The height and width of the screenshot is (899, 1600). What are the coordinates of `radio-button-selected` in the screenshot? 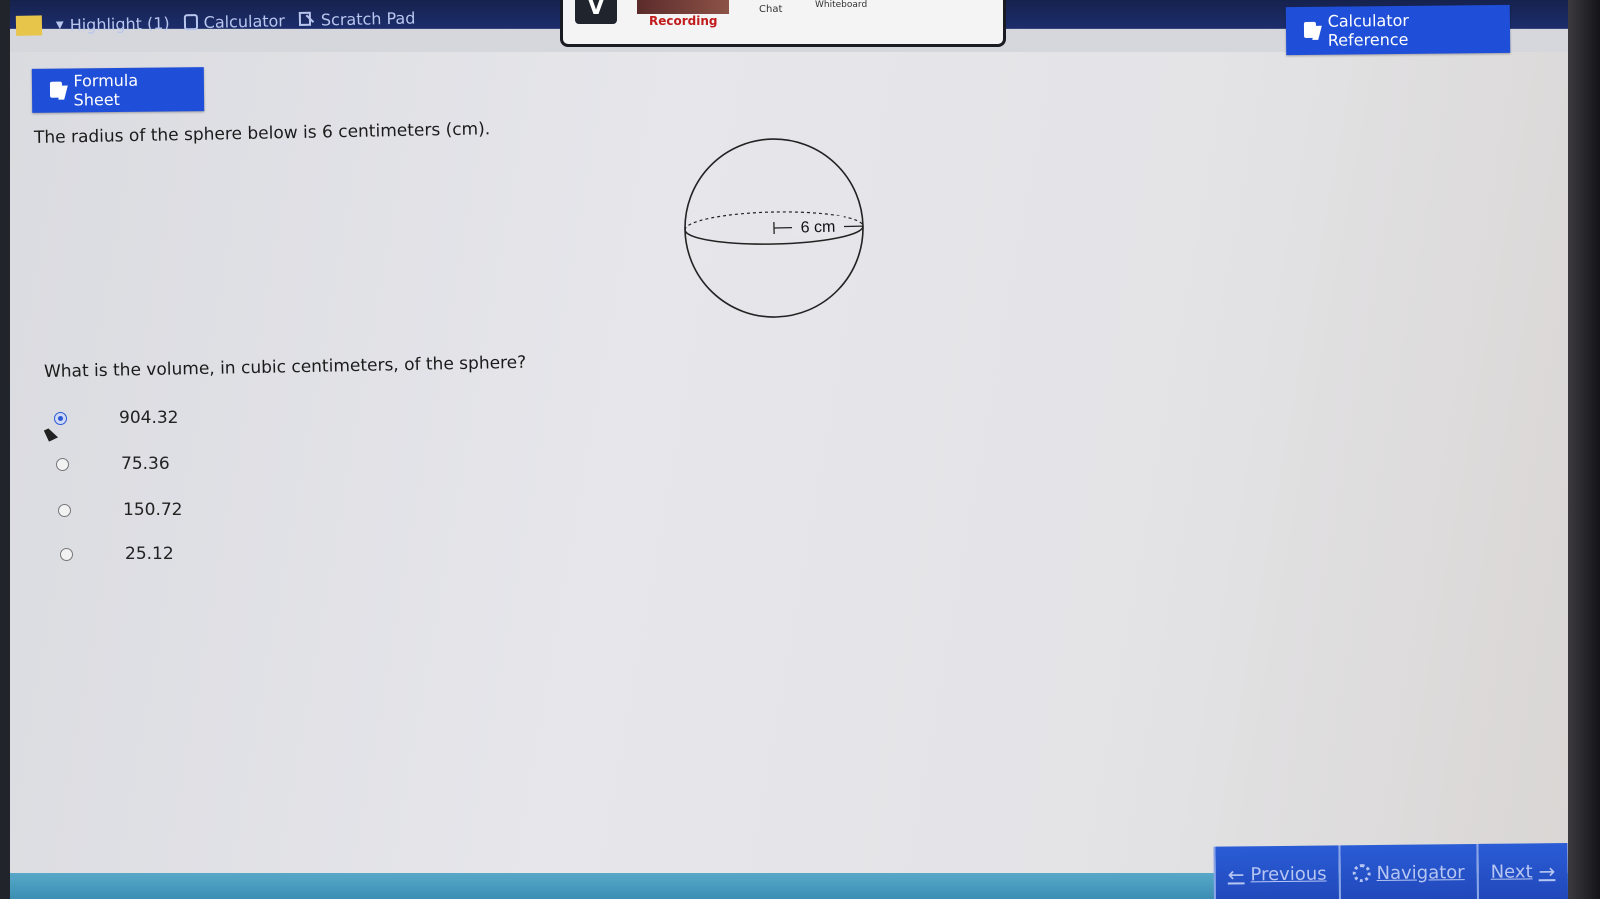 It's located at (60, 418).